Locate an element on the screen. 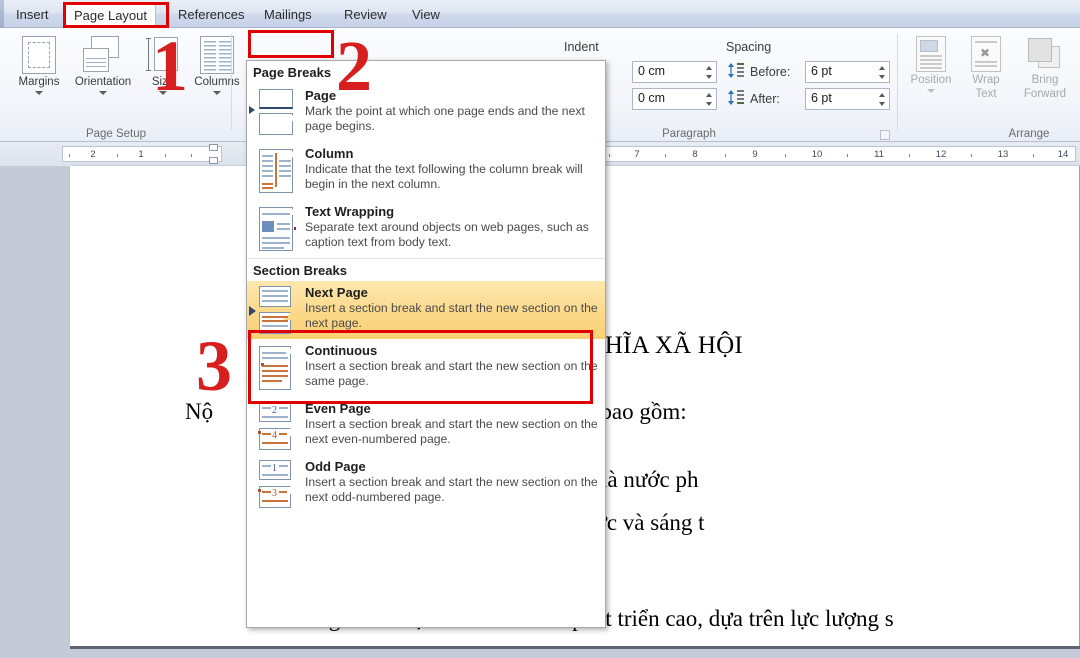 Image resolution: width=1080 pixels, height=658 pixels. columns-label: Columns is located at coordinates (217, 82).